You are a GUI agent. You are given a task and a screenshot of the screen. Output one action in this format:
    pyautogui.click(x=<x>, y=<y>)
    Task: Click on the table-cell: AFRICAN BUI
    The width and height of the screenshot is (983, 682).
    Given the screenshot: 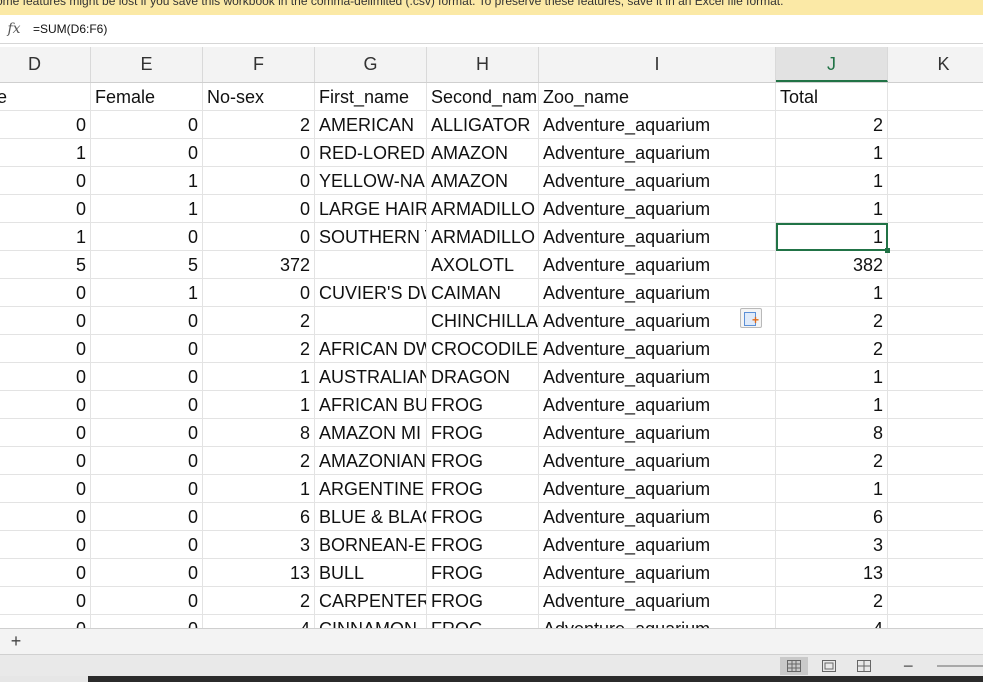 What is the action you would take?
    pyautogui.click(x=371, y=405)
    